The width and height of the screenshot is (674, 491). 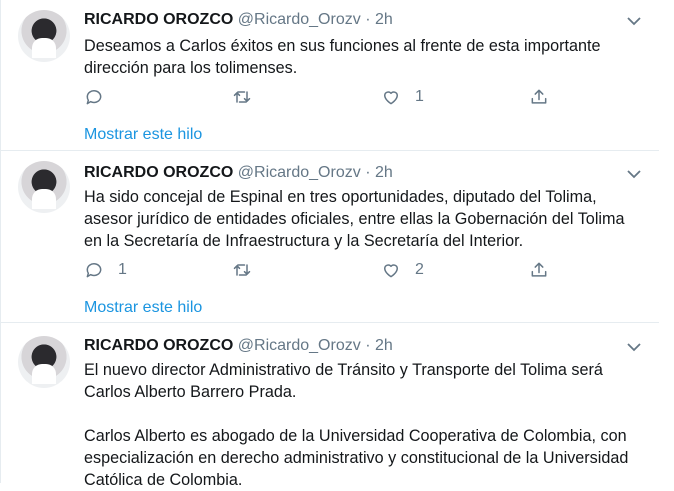 I want to click on reply-button, so click(x=101, y=97).